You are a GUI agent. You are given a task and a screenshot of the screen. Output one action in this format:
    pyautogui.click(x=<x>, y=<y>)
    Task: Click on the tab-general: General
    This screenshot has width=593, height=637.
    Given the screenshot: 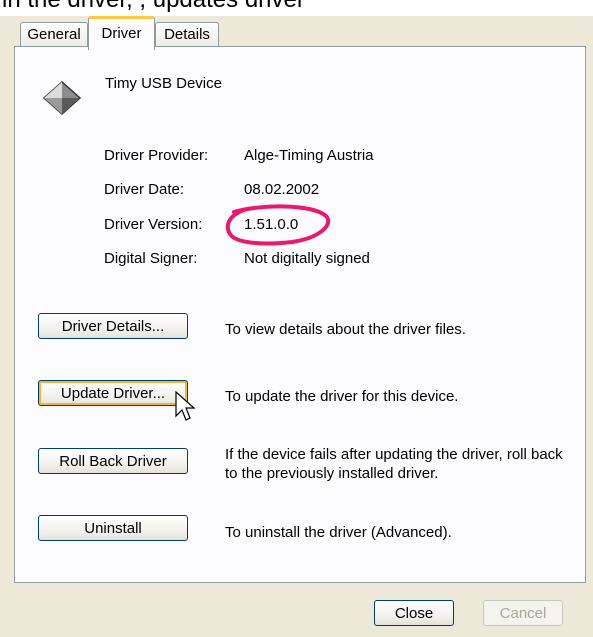 What is the action you would take?
    pyautogui.click(x=54, y=34)
    